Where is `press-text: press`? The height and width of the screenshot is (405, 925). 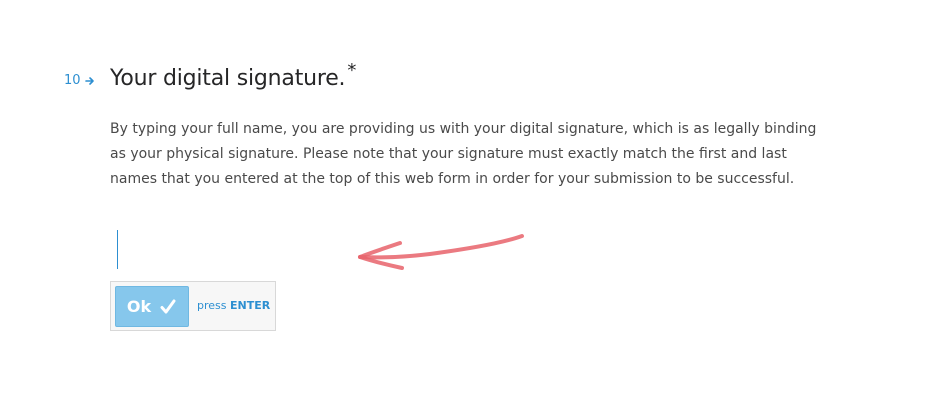
press-text: press is located at coordinates (212, 305).